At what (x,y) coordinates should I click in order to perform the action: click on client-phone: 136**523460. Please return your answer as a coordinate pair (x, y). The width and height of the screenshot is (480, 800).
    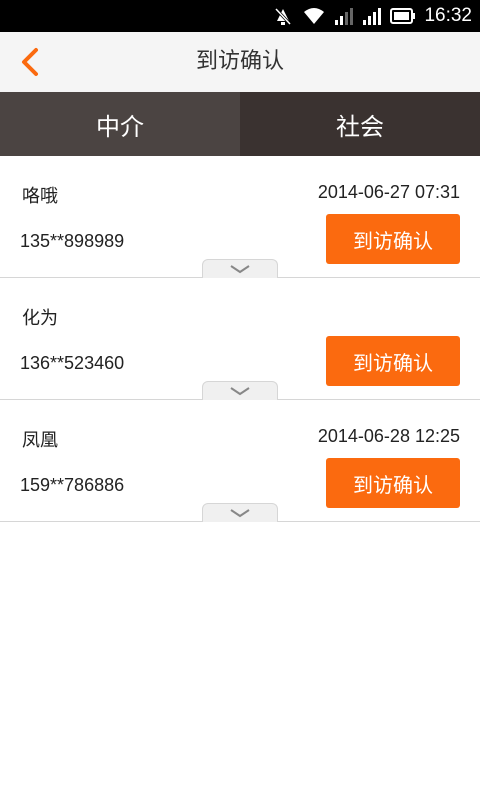
    Looking at the image, I should click on (72, 363).